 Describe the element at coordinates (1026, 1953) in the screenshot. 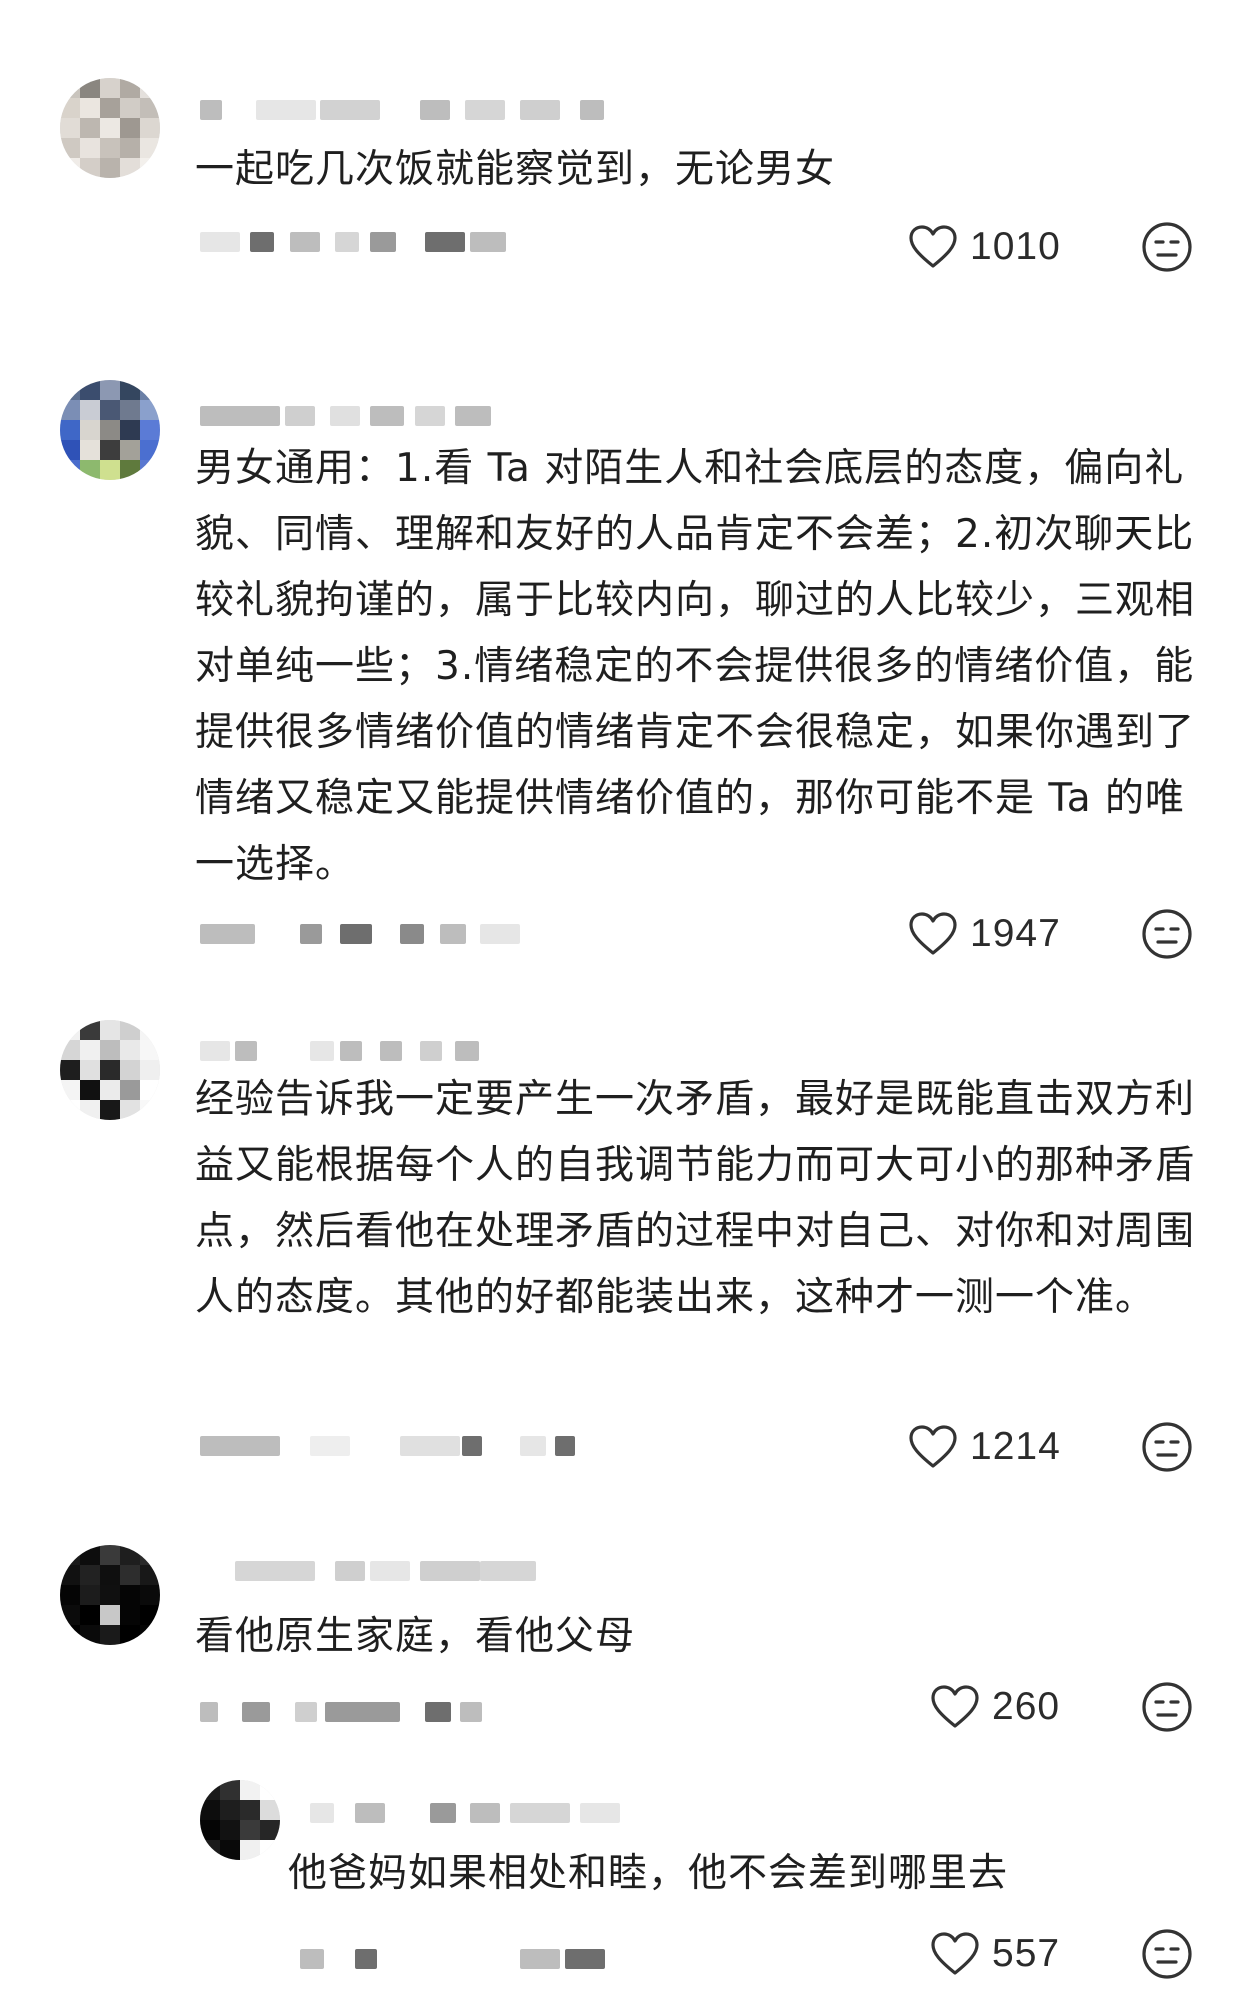

I see `like-count: 557` at that location.